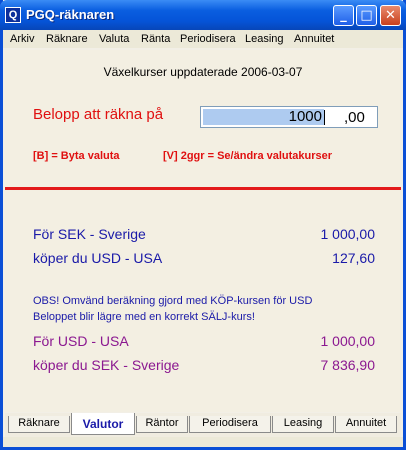 Image resolution: width=406 pixels, height=450 pixels. I want to click on tab-raknare: Räknare, so click(39, 424).